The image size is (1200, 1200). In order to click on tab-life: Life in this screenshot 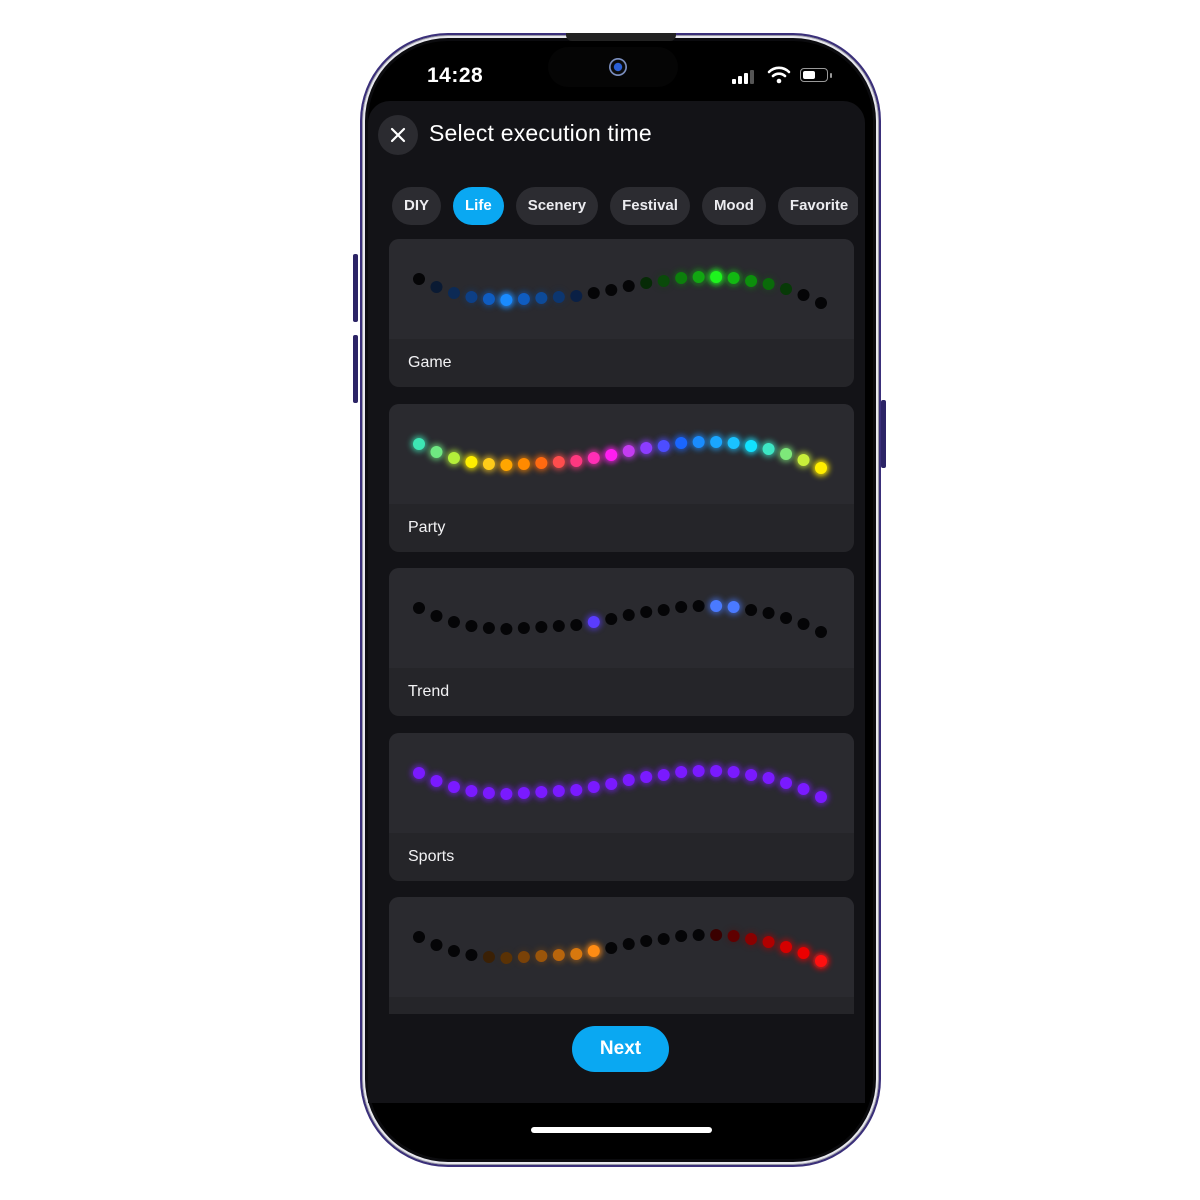, I will do `click(478, 206)`.